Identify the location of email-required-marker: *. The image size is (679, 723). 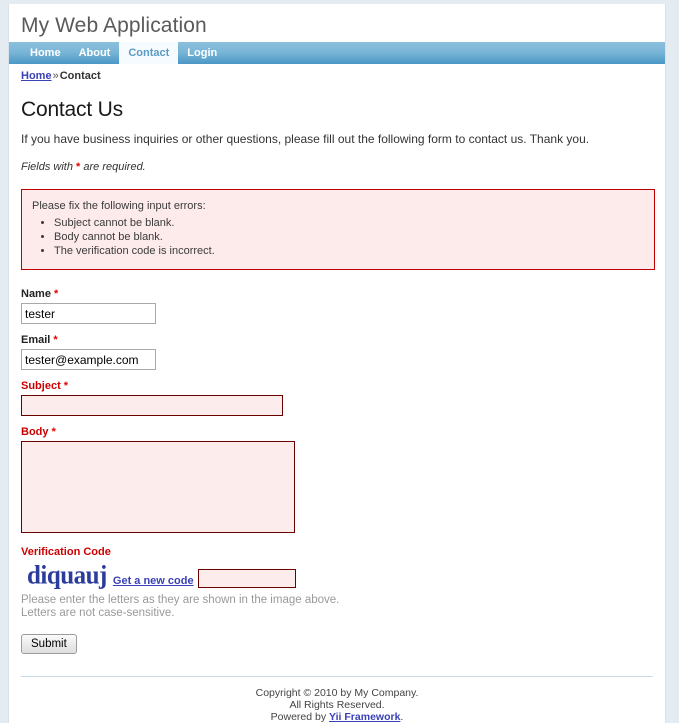
(55, 340).